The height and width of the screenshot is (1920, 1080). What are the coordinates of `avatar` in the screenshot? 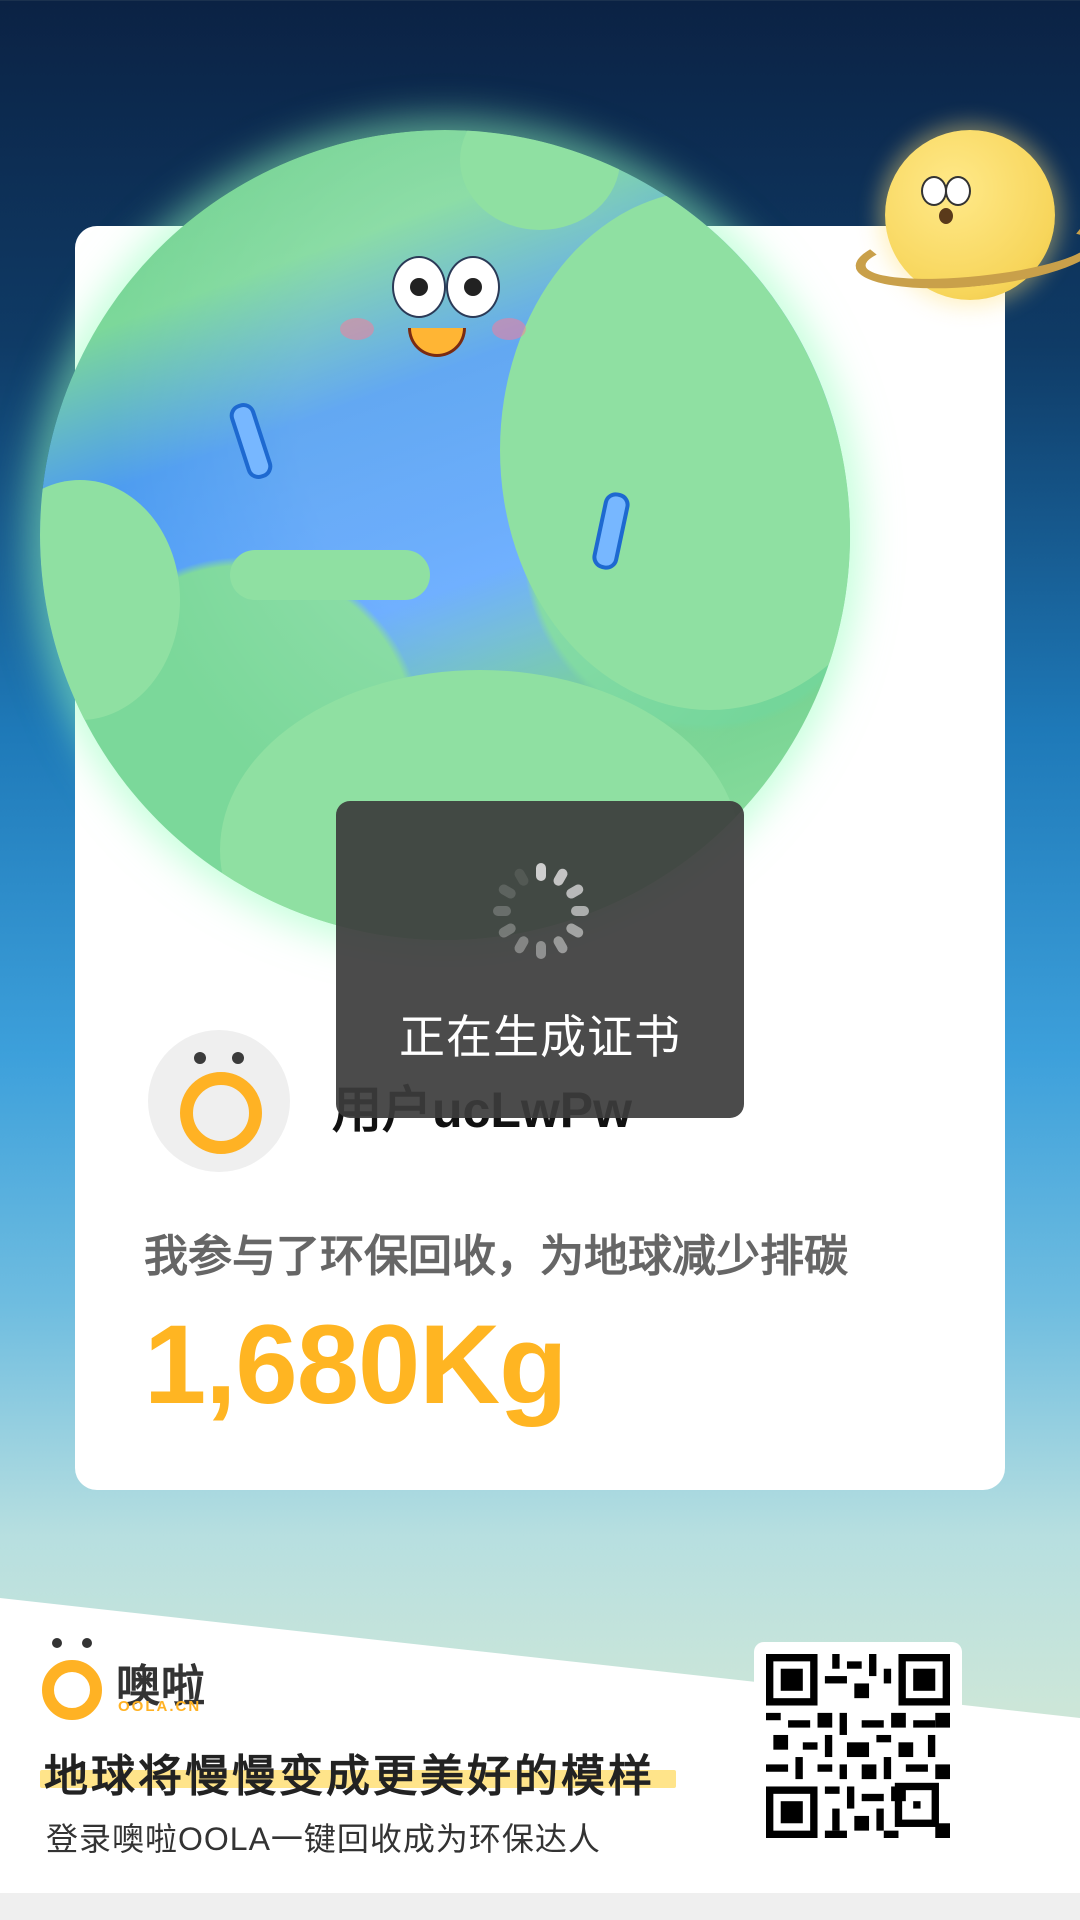 It's located at (219, 1101).